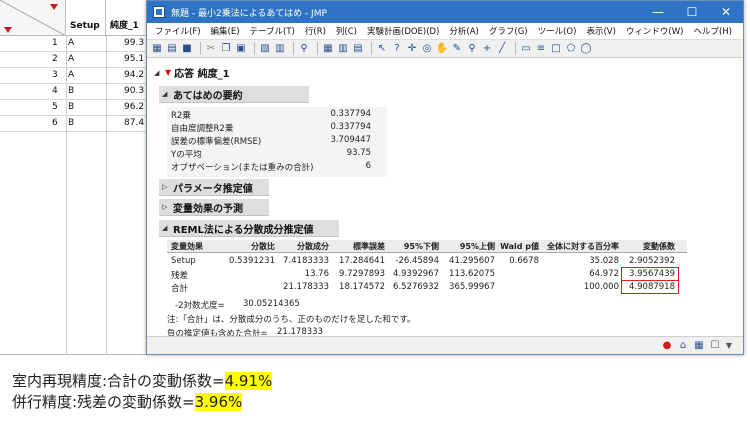 The height and width of the screenshot is (423, 750). I want to click on caption-2-value: 3.96%, so click(218, 402).